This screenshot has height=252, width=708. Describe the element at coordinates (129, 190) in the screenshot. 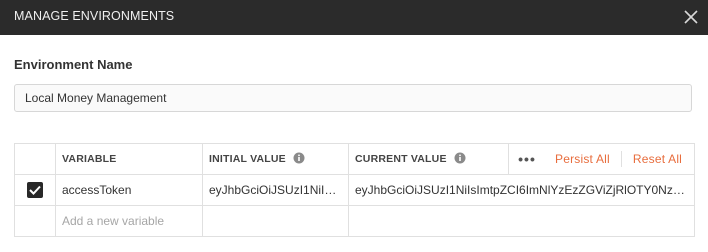

I see `variable-name-cell: accessToken` at that location.